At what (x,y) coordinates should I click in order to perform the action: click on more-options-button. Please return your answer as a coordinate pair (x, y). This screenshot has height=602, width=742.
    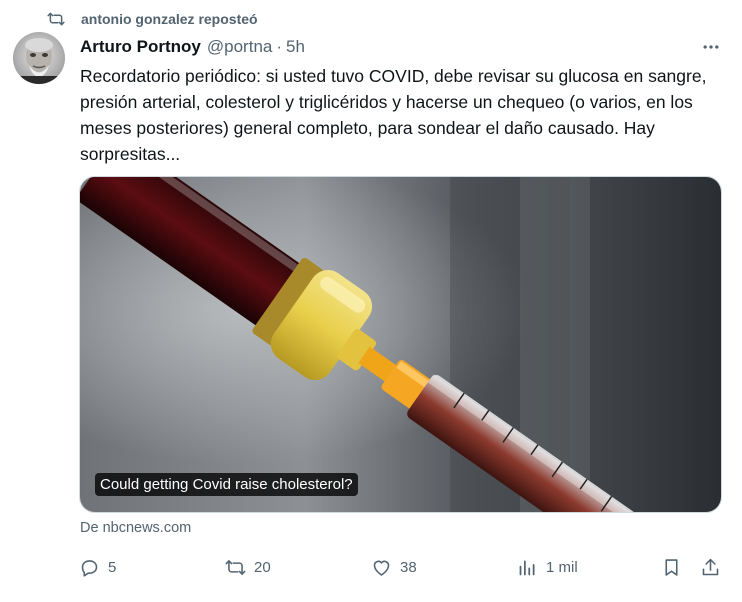
    Looking at the image, I should click on (711, 47).